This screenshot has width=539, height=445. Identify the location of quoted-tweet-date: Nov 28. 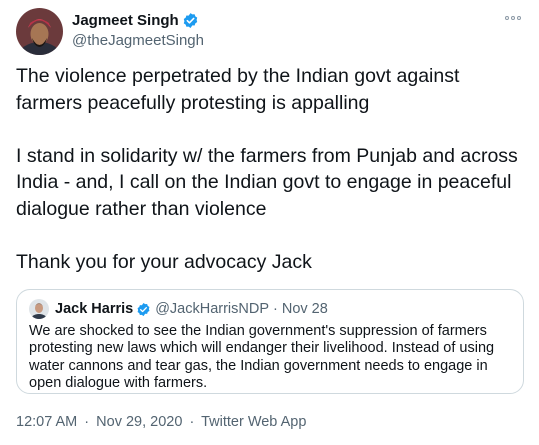
(305, 309).